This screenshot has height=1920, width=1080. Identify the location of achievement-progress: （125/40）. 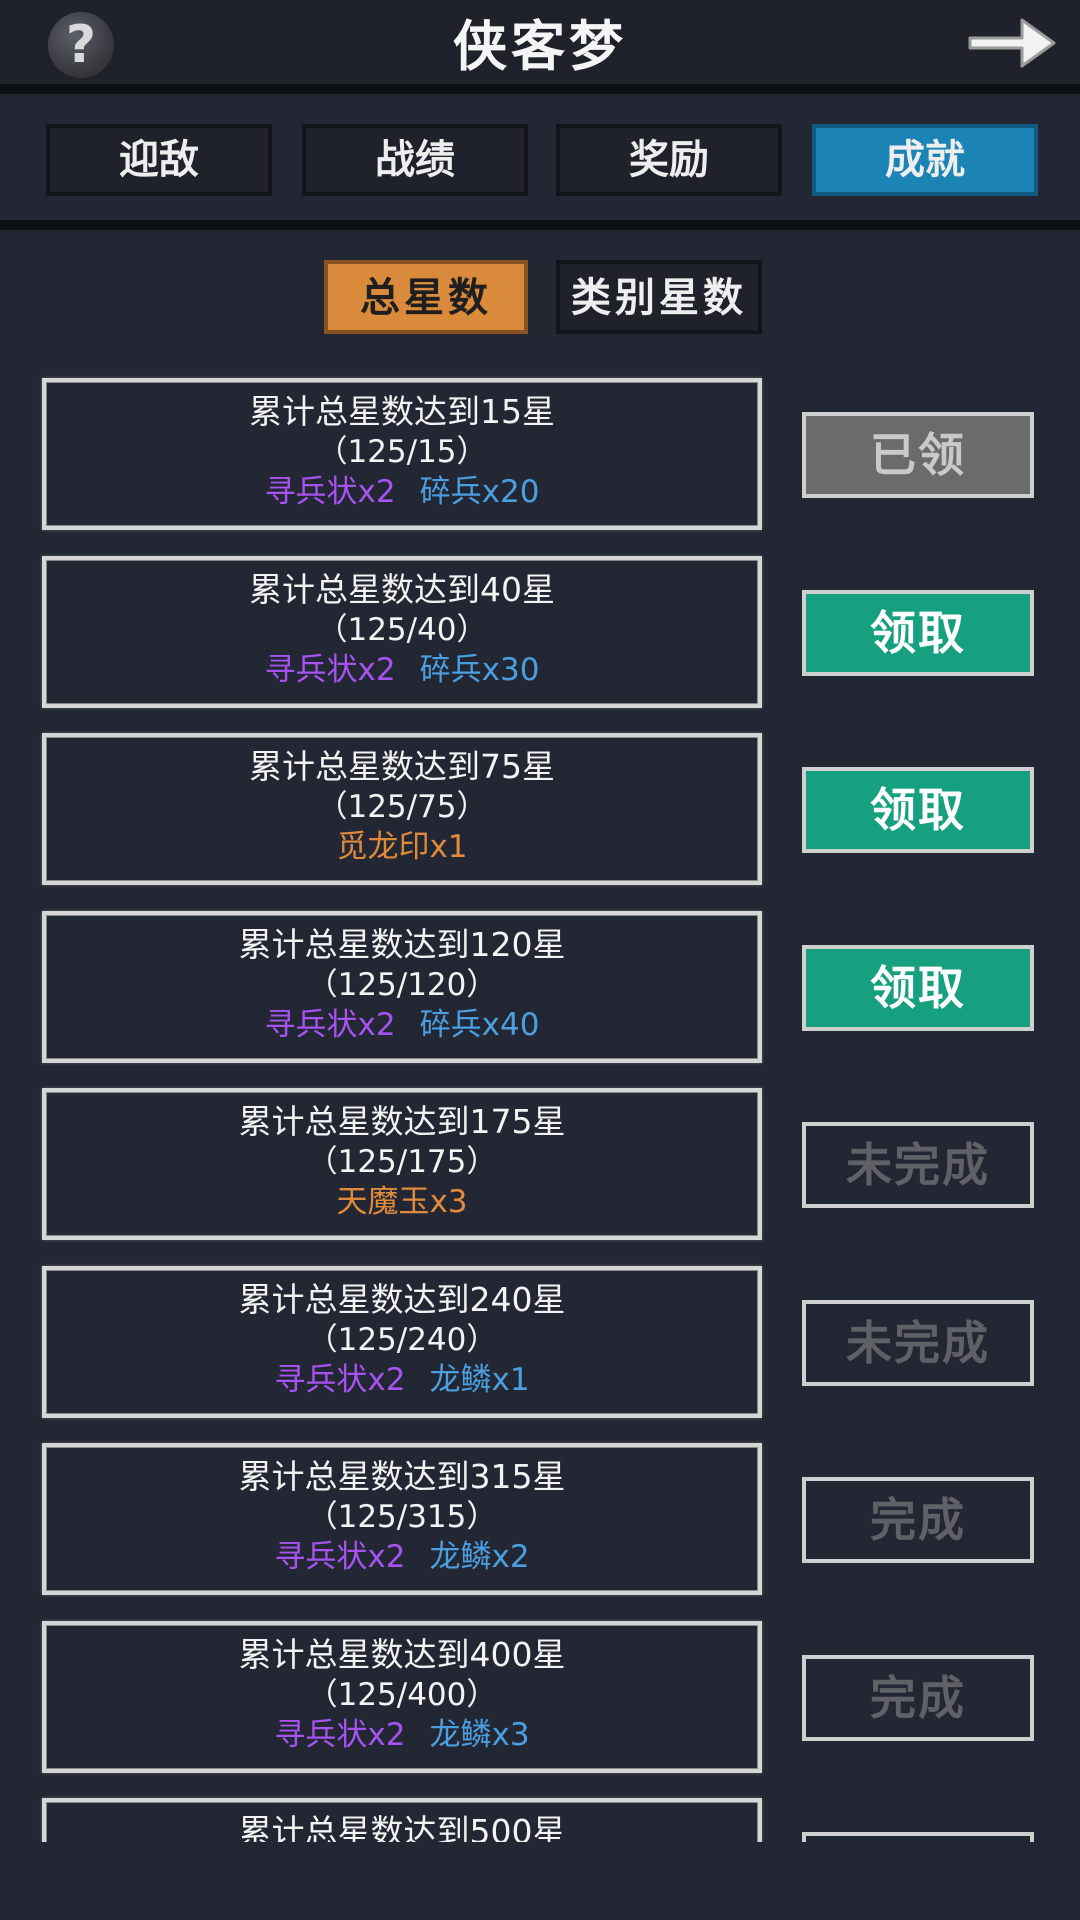
(402, 630).